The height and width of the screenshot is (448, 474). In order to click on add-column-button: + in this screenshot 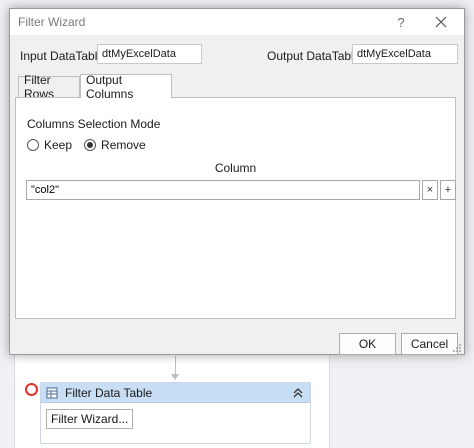, I will do `click(448, 190)`.